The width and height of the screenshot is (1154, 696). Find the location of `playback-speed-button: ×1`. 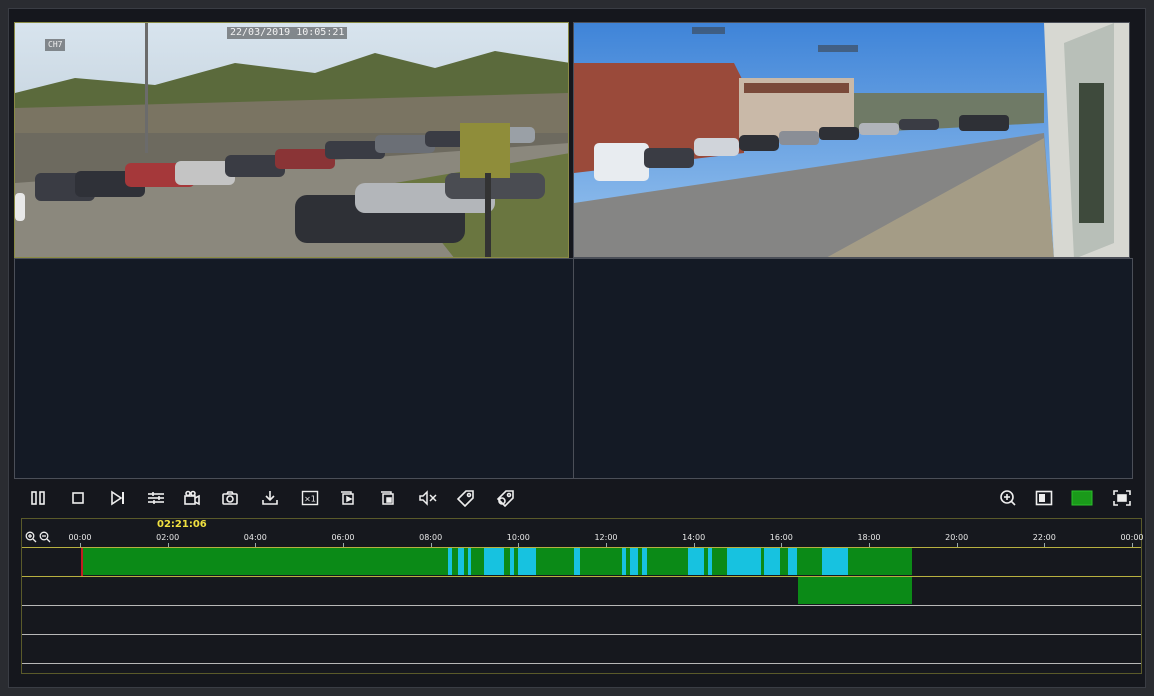

playback-speed-button: ×1 is located at coordinates (310, 498).